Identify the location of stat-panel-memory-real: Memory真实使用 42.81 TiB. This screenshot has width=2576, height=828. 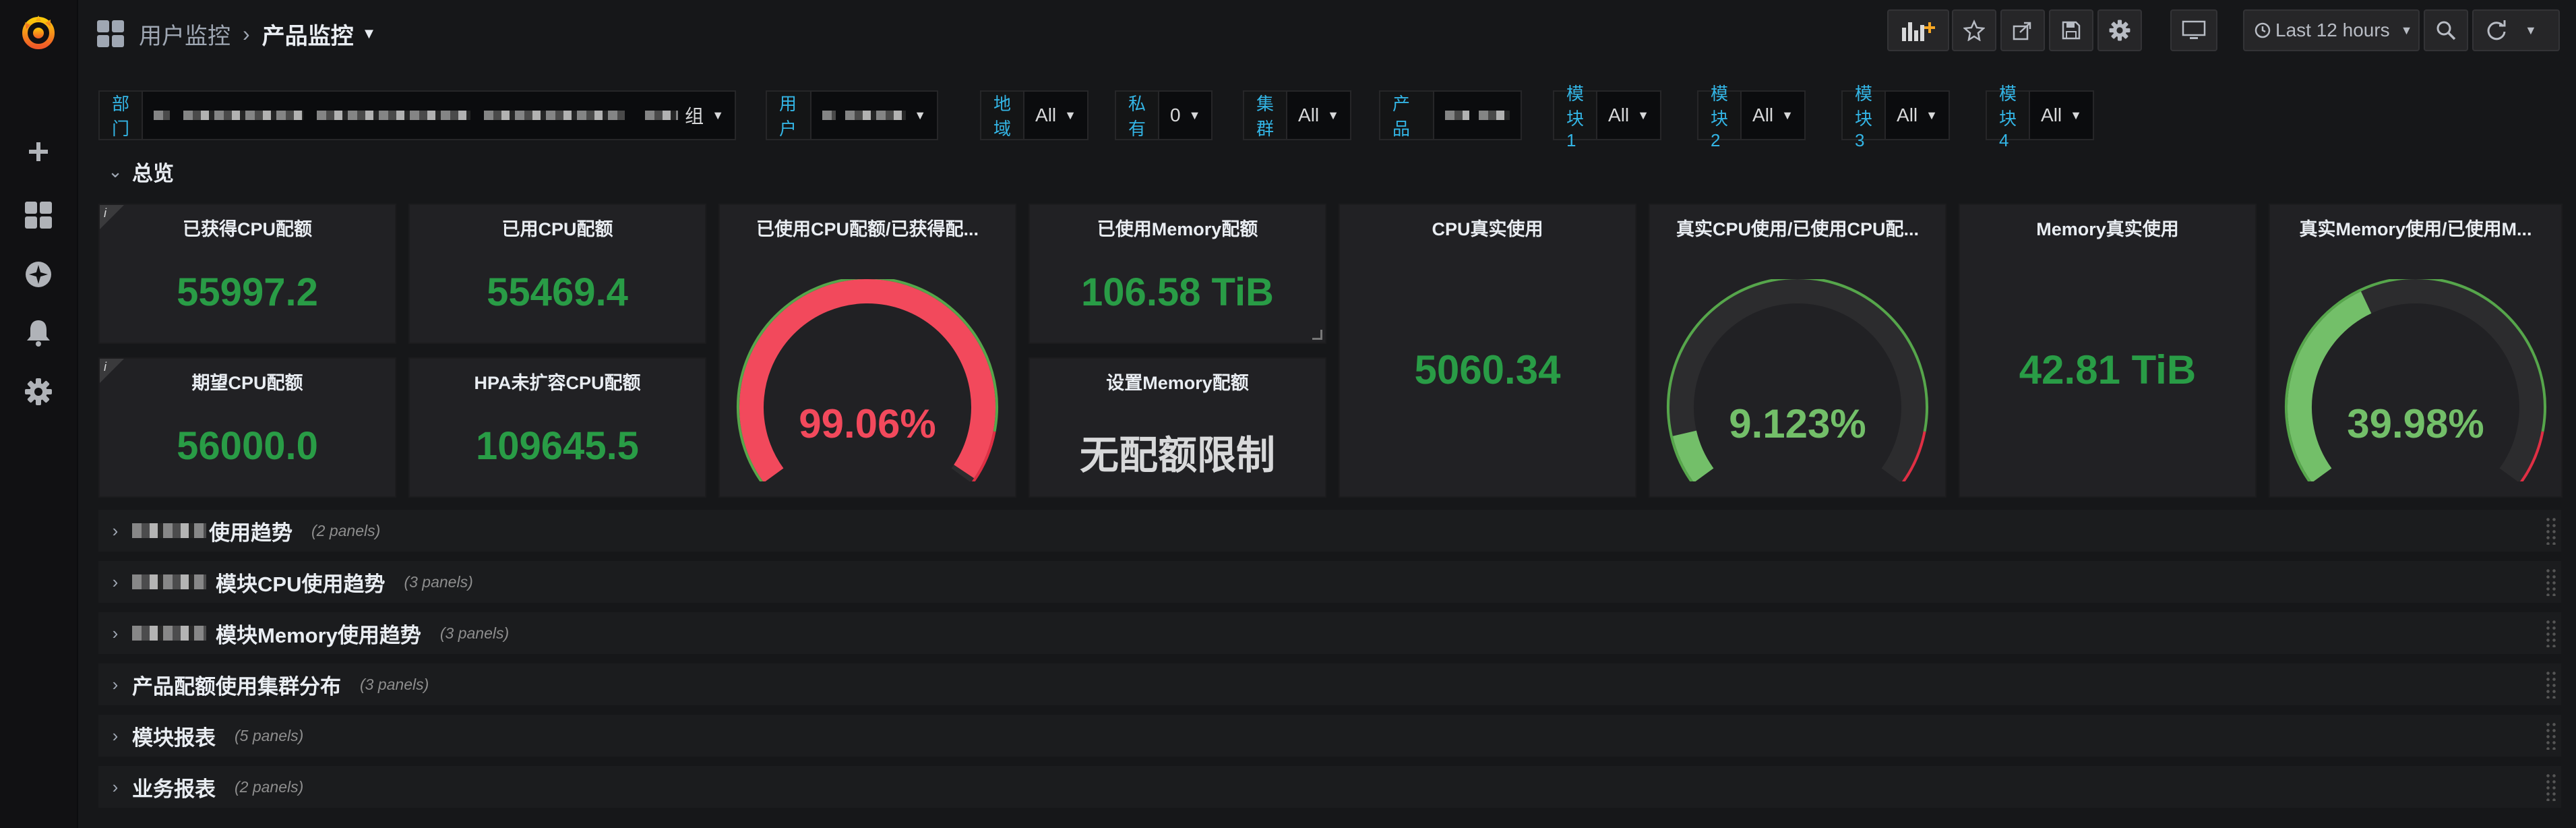
(2108, 351).